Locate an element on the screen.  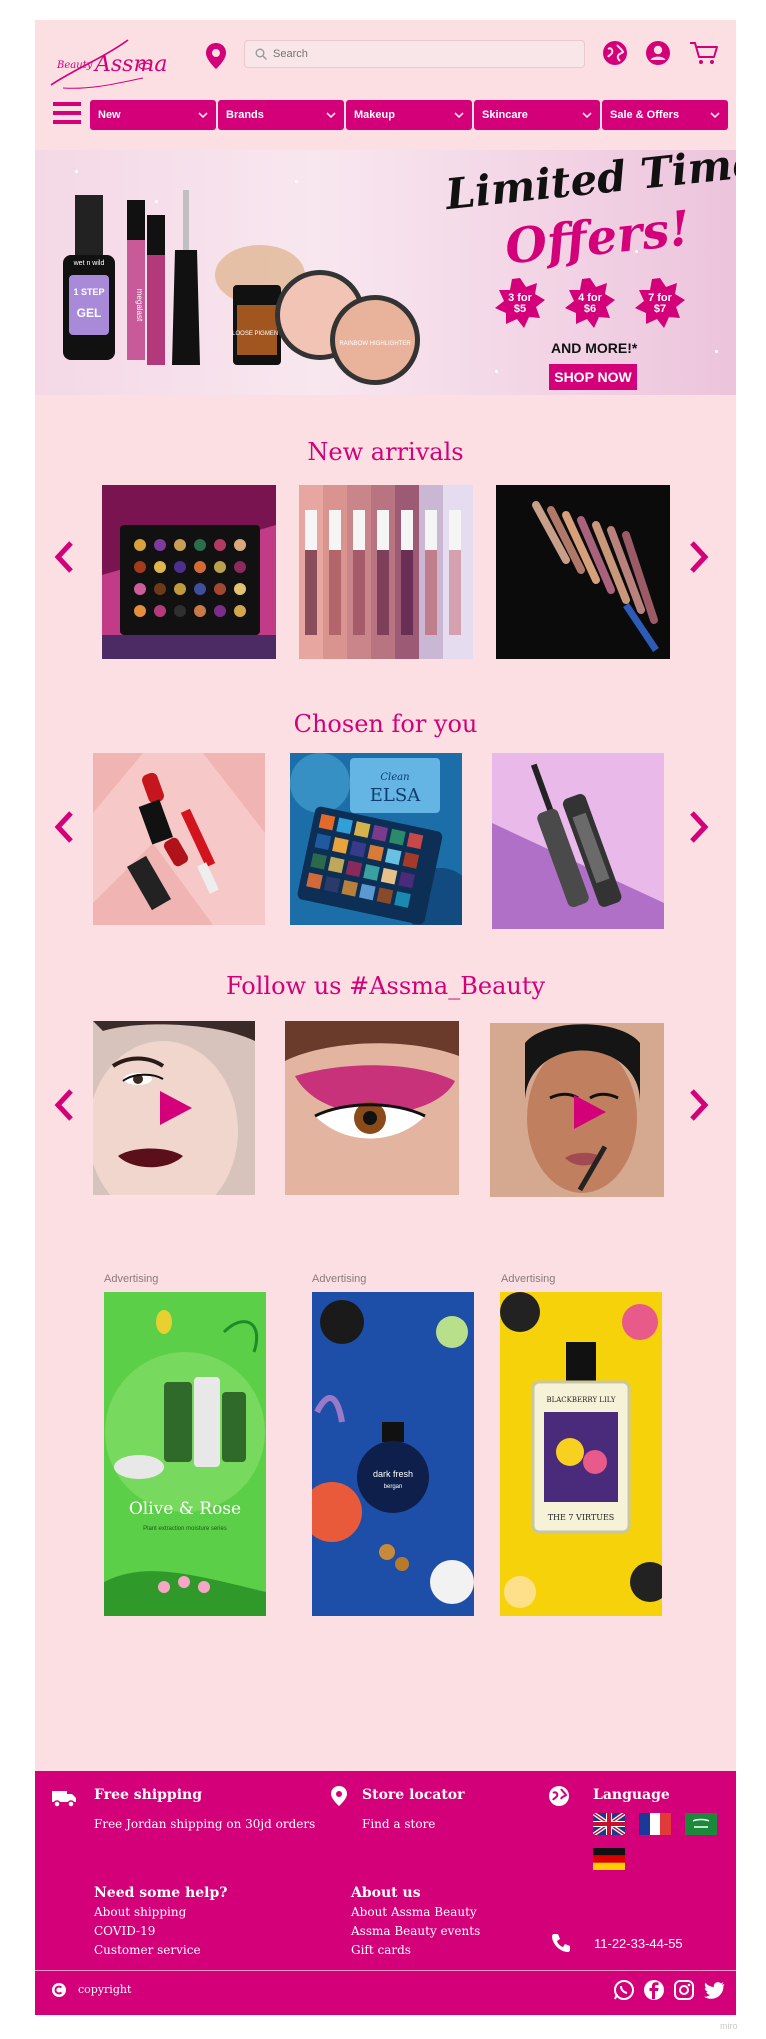
deal-label-1: 3 for $5 is located at coordinates (520, 303).